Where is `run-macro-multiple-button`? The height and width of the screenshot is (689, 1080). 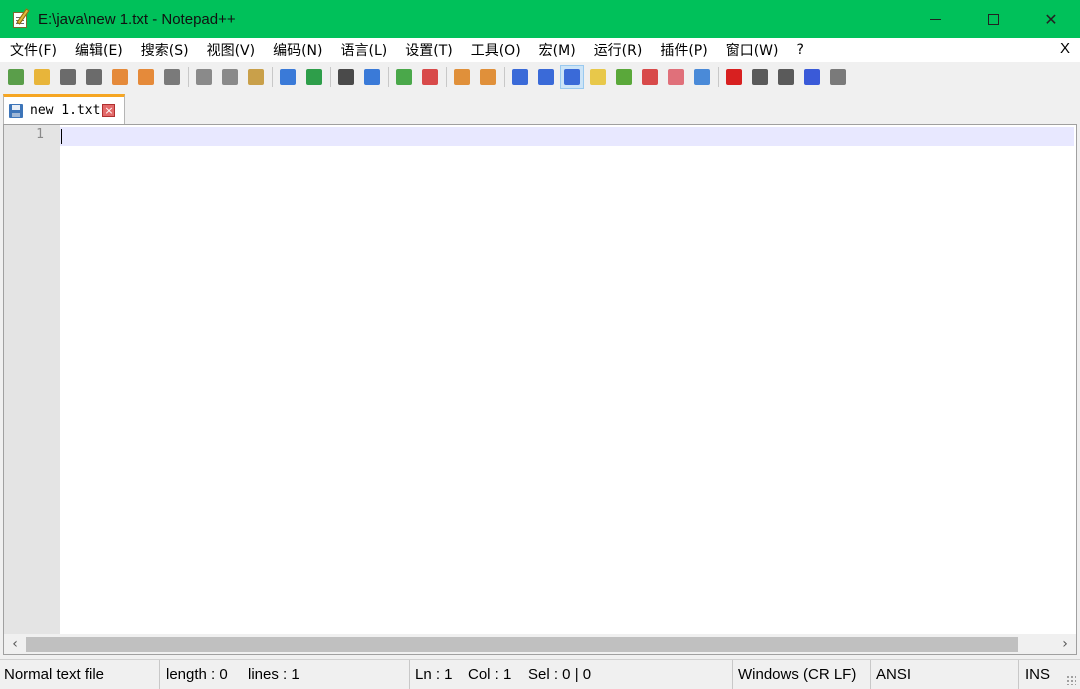
run-macro-multiple-button is located at coordinates (812, 77).